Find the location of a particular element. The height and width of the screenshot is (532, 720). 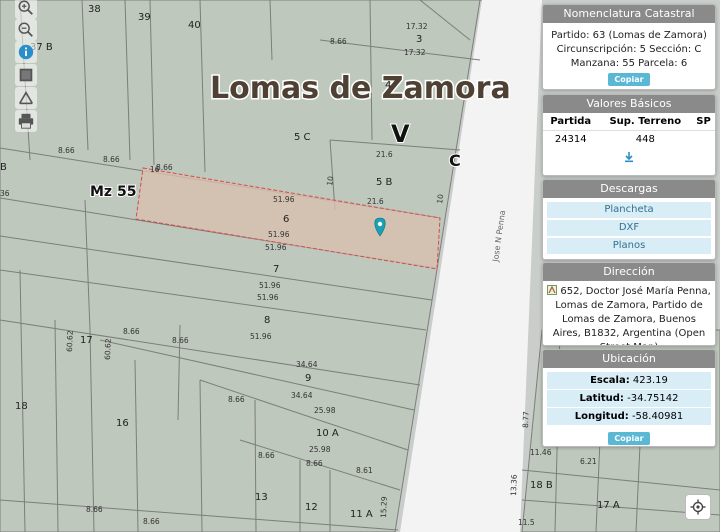

measure-button is located at coordinates (26, 98).